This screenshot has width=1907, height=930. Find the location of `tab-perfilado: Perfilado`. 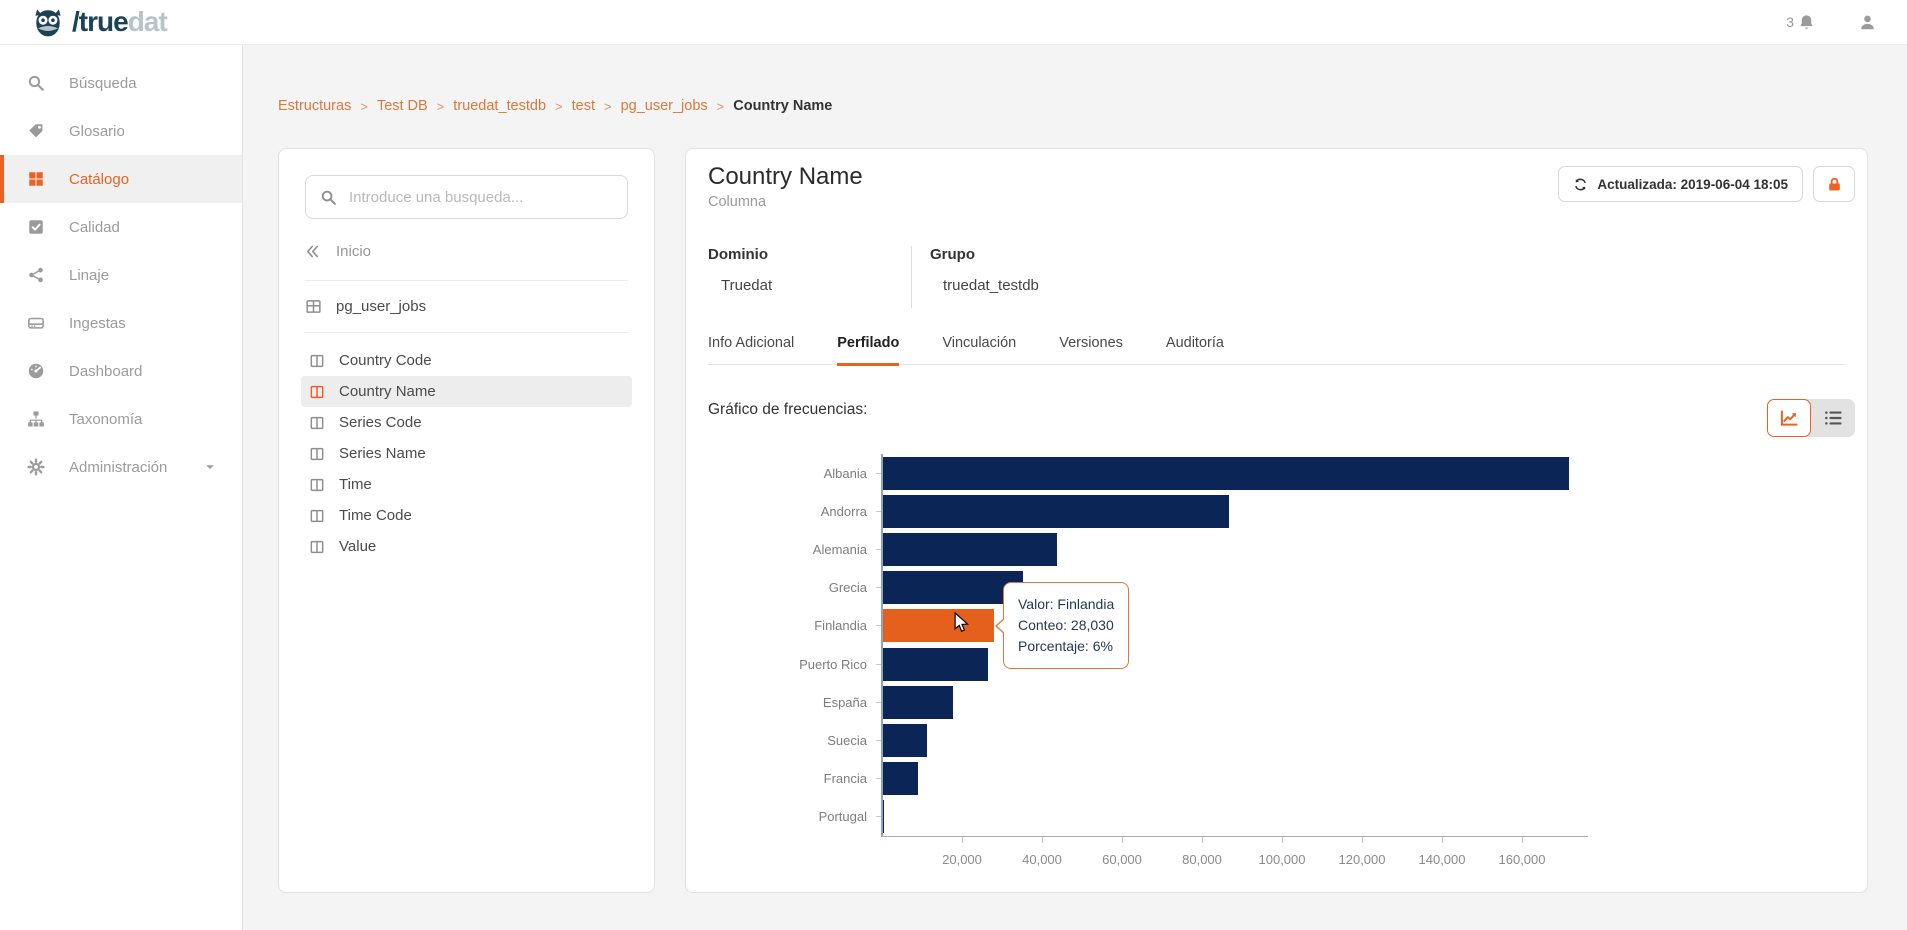

tab-perfilado: Perfilado is located at coordinates (868, 350).